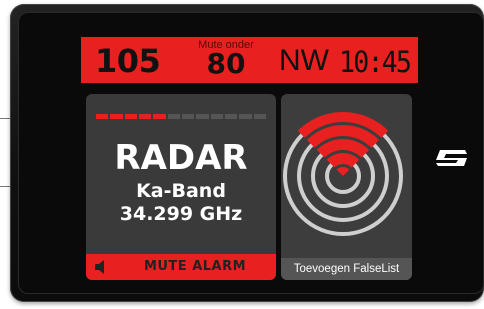 The image size is (484, 309). Describe the element at coordinates (128, 61) in the screenshot. I see `current-speed: 105` at that location.